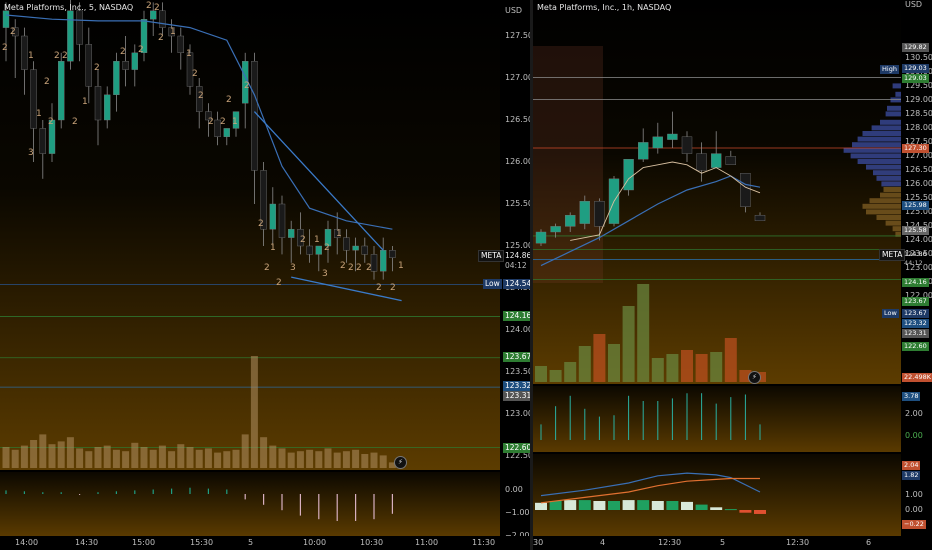 The width and height of the screenshot is (932, 550). Describe the element at coordinates (918, 170) in the screenshot. I see `right-price-tick: 126.50` at that location.